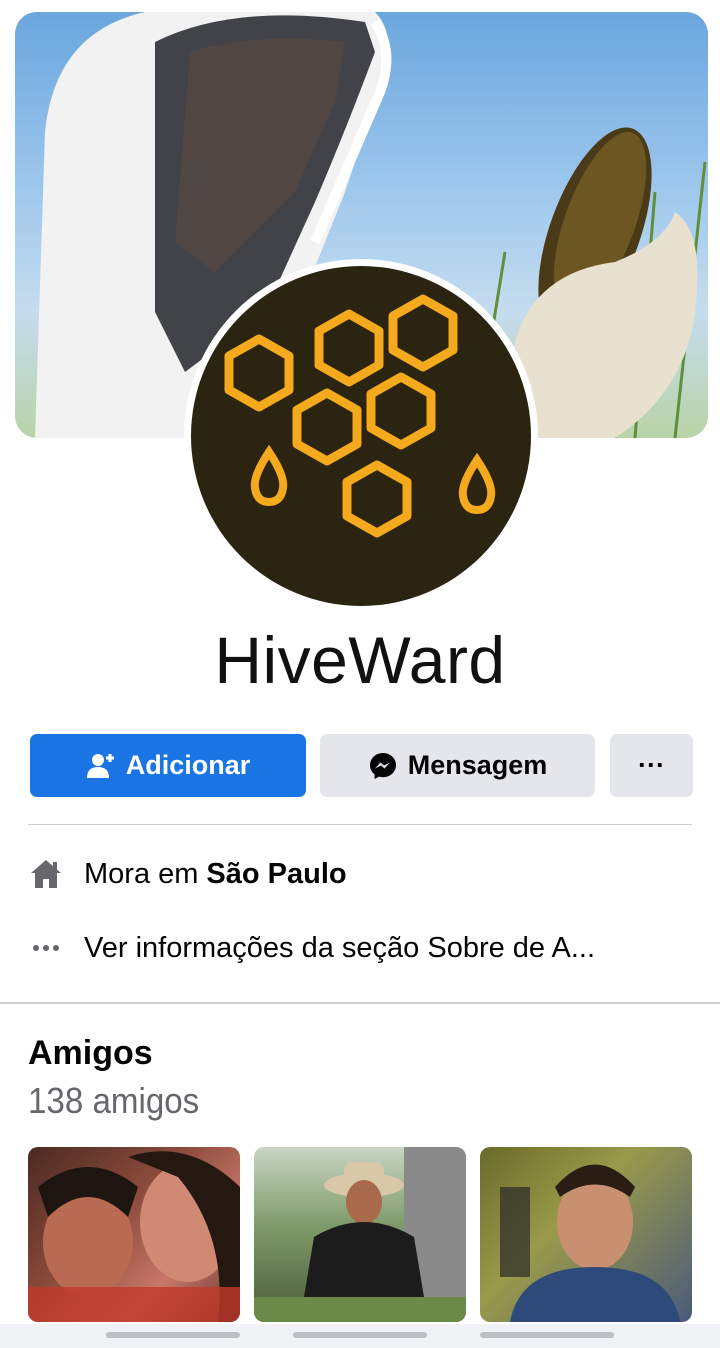  I want to click on message-button: Mensagem, so click(457, 765).